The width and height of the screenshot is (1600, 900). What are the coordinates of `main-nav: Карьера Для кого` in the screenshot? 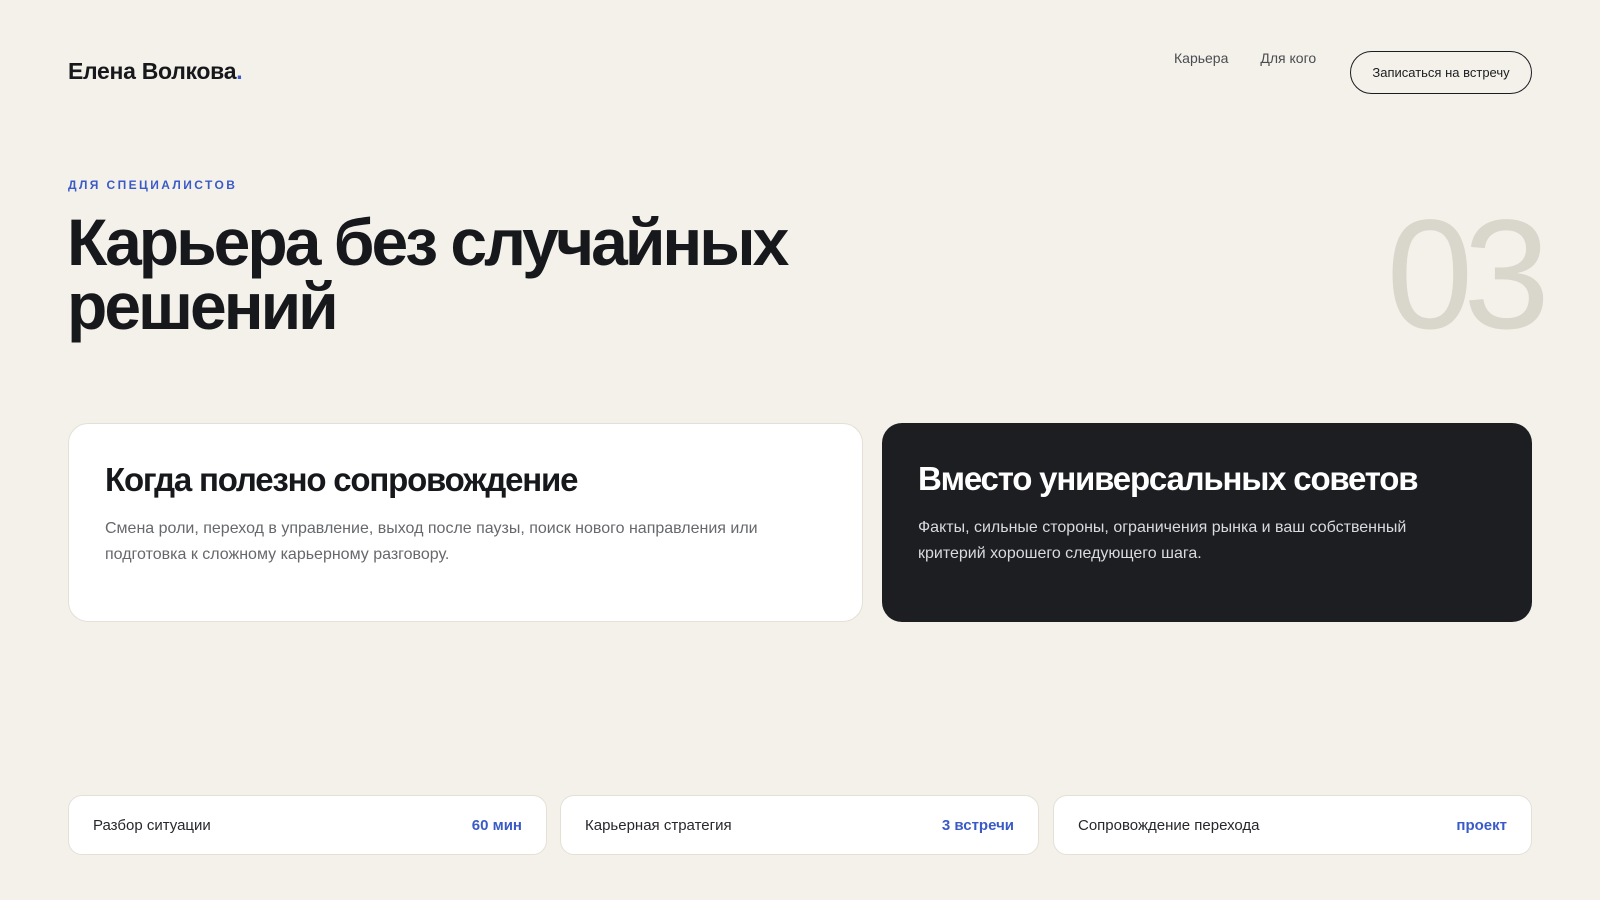 It's located at (1245, 58).